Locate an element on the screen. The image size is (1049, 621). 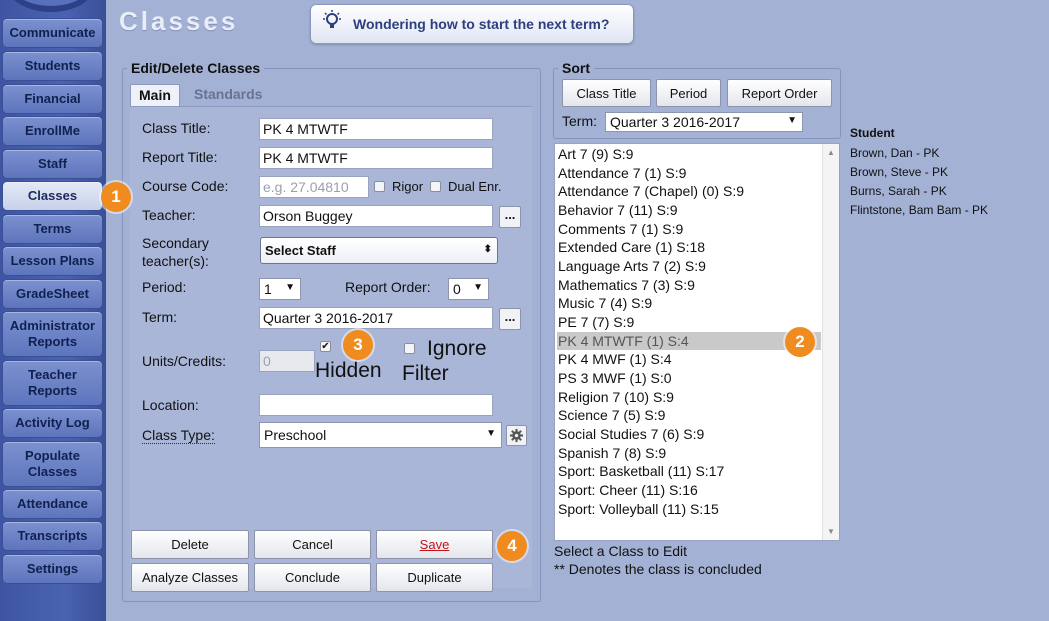
class-type-select: Preschool ▼ is located at coordinates (380, 435).